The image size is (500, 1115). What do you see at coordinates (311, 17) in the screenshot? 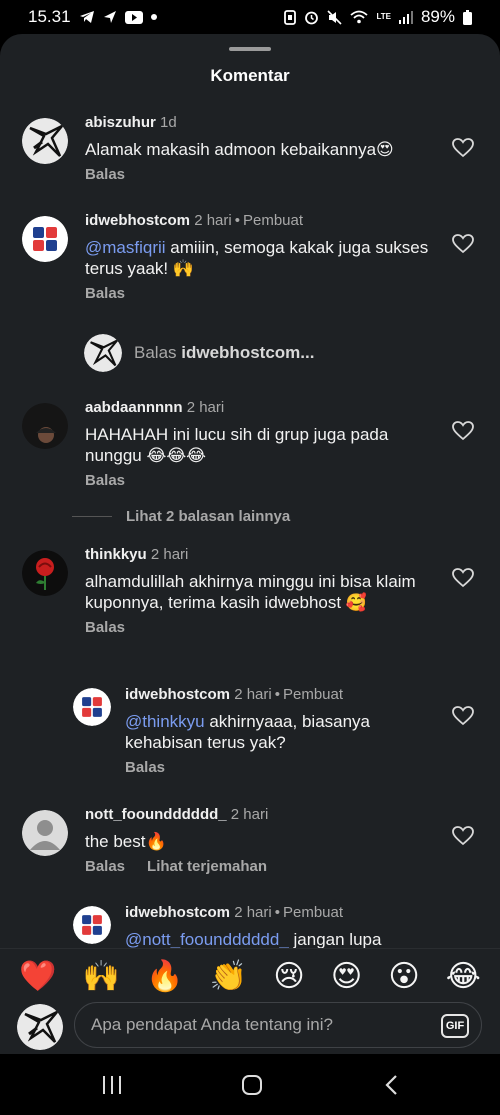
I see `alarm-icon` at bounding box center [311, 17].